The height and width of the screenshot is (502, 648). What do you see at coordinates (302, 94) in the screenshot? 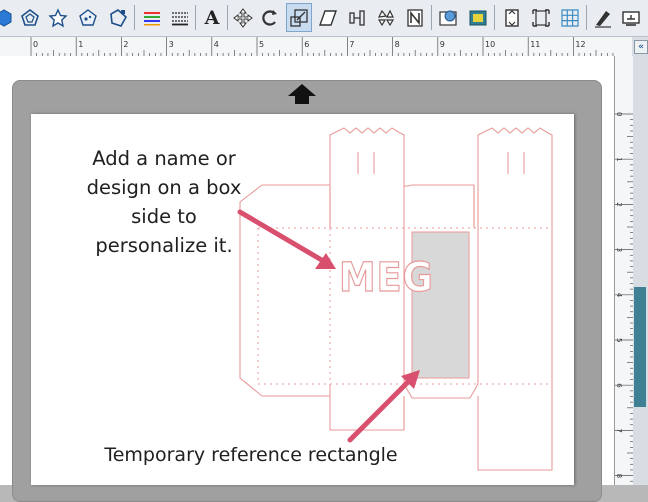
I see `feed-direction-arrow` at bounding box center [302, 94].